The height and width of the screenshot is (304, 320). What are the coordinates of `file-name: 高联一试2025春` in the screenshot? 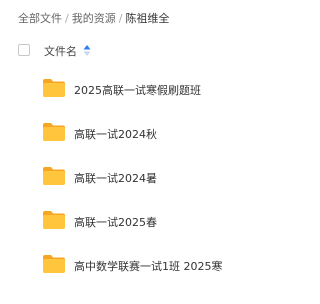 It's located at (115, 222).